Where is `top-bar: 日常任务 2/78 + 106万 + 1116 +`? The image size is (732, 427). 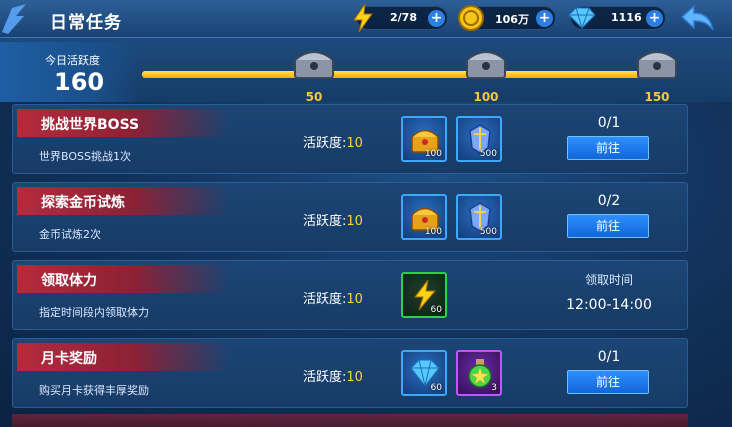 top-bar: 日常任务 2/78 + 106万 + 1116 + is located at coordinates (366, 19).